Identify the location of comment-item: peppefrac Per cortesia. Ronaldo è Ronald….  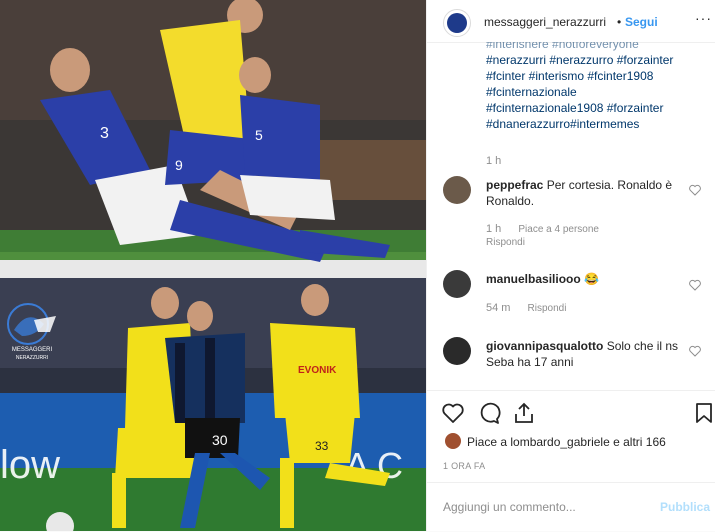
(586, 193).